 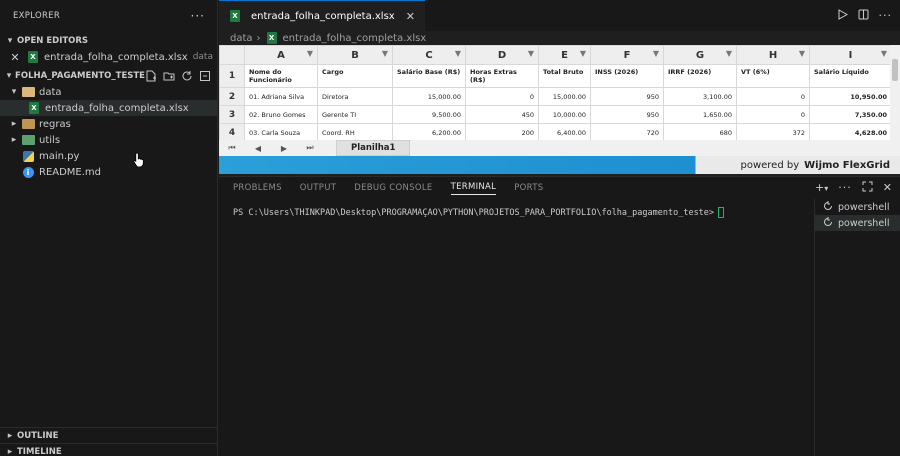 What do you see at coordinates (281, 76) in the screenshot?
I see `table-cell: Nome do Funcionário` at bounding box center [281, 76].